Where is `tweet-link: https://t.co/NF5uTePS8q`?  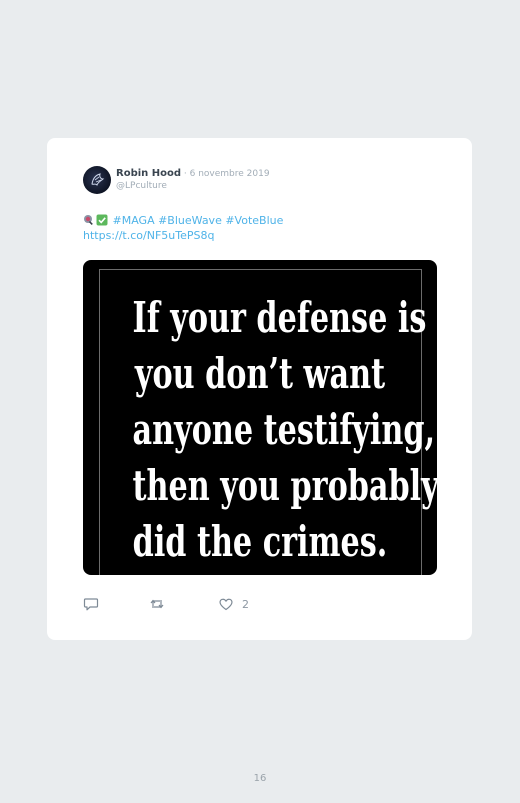 tweet-link: https://t.co/NF5uTePS8q is located at coordinates (183, 235).